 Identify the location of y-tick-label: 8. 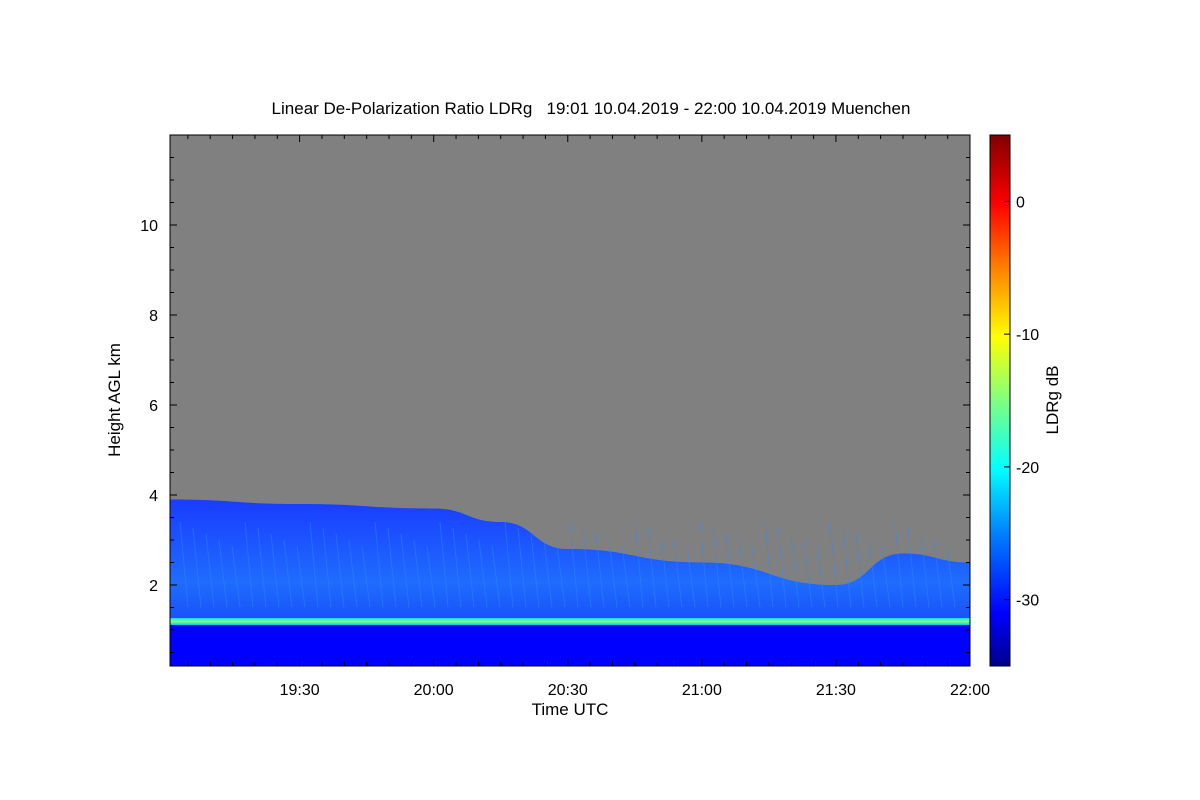
(153, 316).